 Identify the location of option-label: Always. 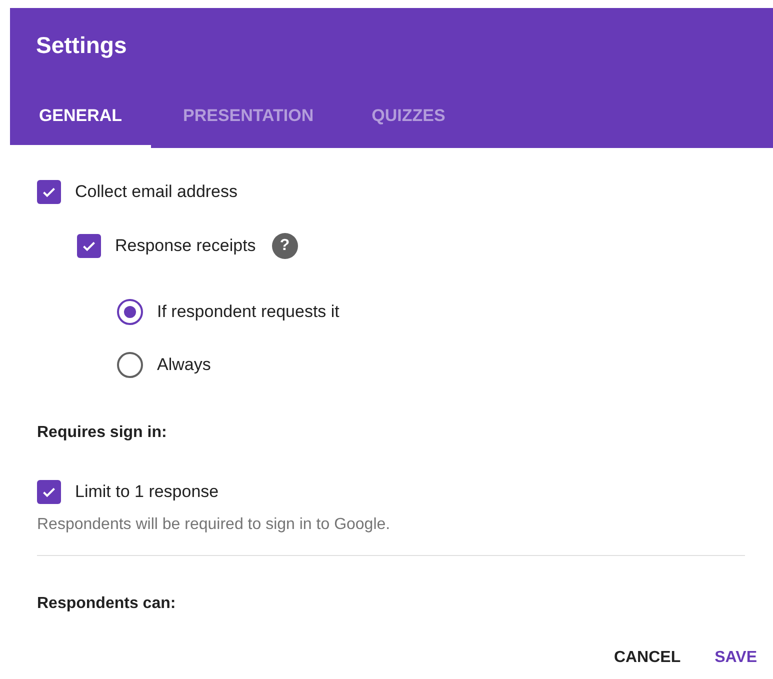
(184, 365).